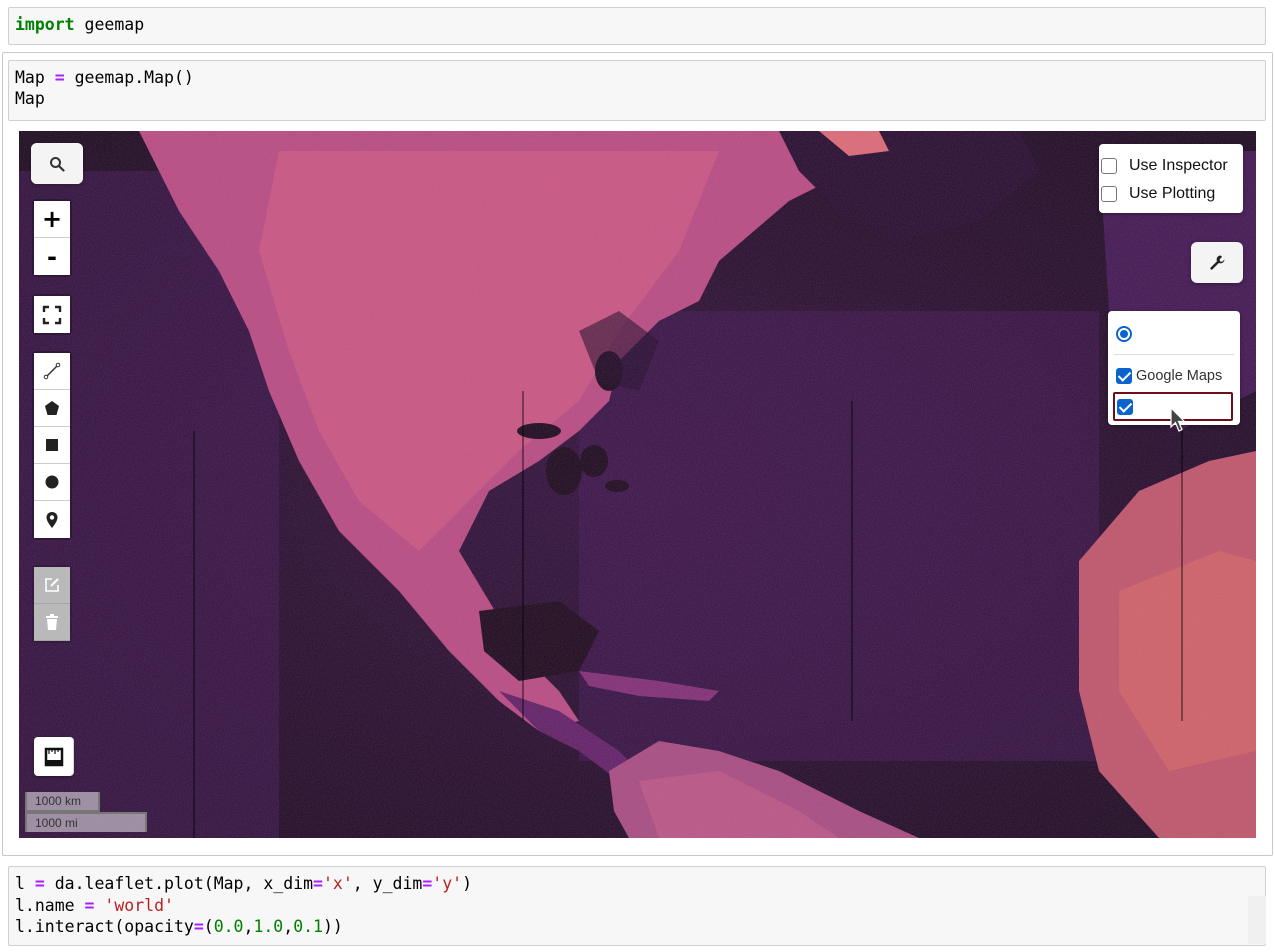 The image size is (1275, 952). What do you see at coordinates (45, 24) in the screenshot?
I see `code-keyword: import` at bounding box center [45, 24].